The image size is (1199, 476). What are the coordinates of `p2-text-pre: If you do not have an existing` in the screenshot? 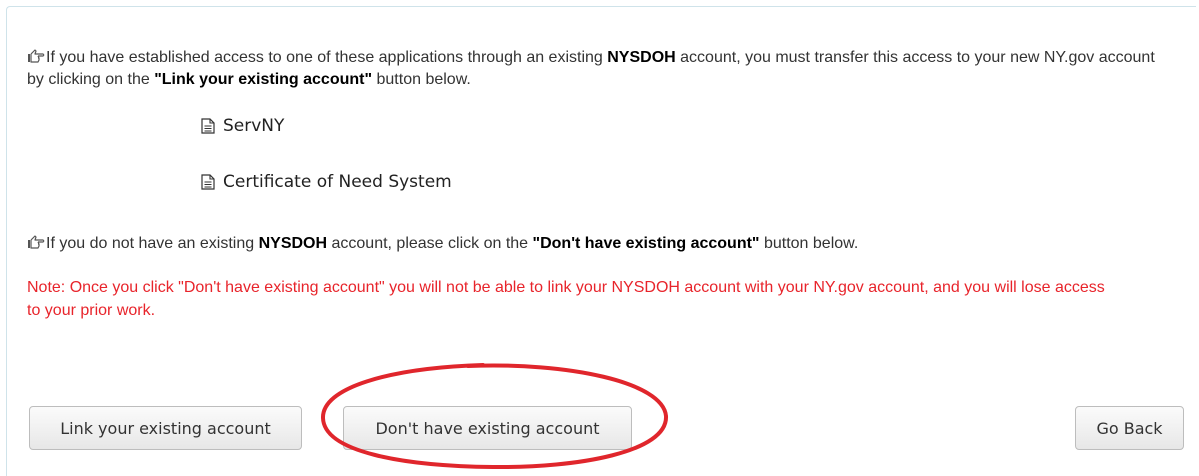 It's located at (152, 243).